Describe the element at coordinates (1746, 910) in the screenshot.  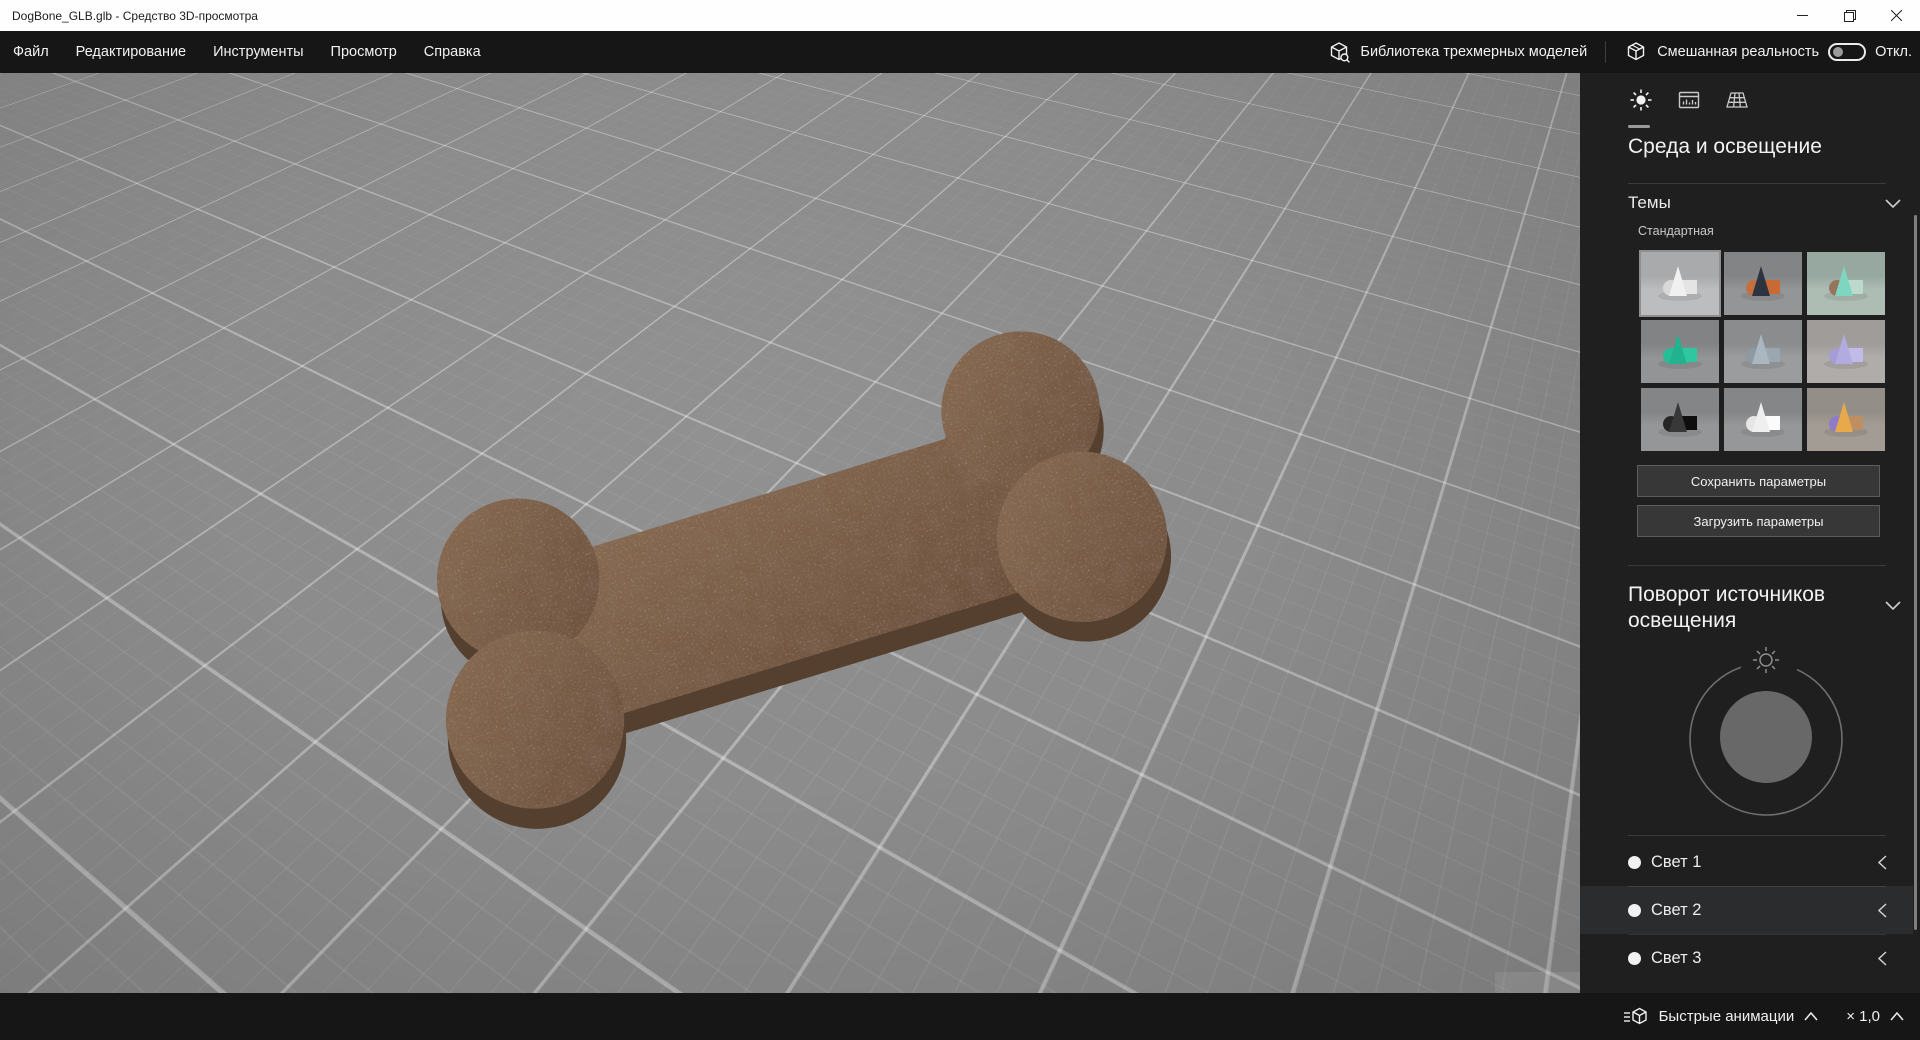
I see `light-row-2: Свет 2` at that location.